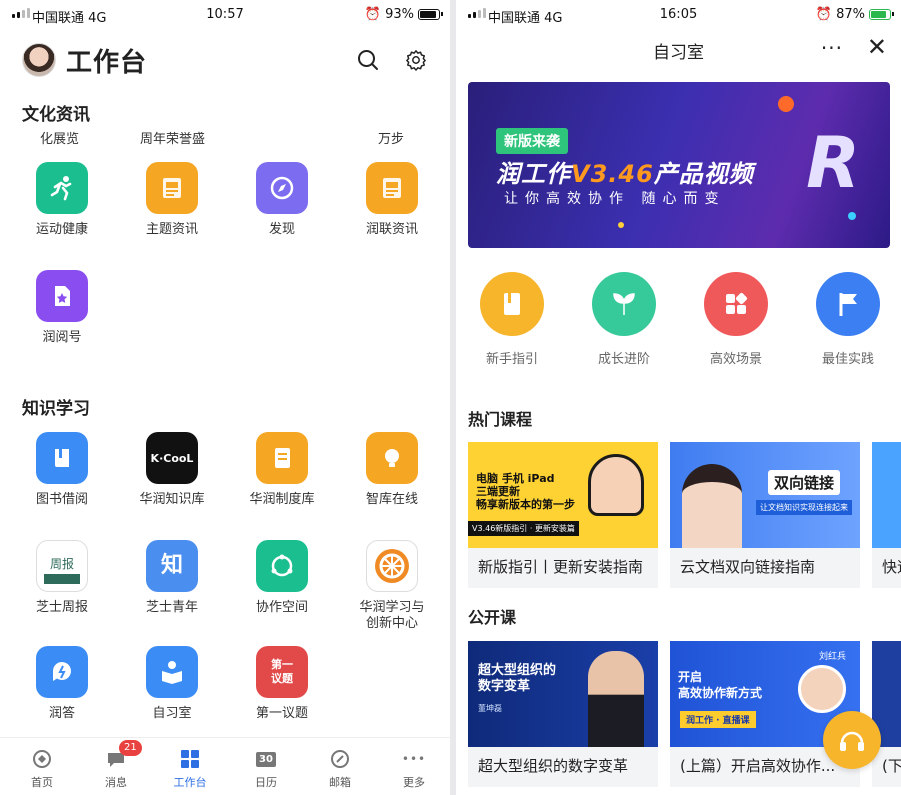  Describe the element at coordinates (225, 138) in the screenshot. I see `culture-sublabels: 化展览 周年荣誉盛 万步` at that location.